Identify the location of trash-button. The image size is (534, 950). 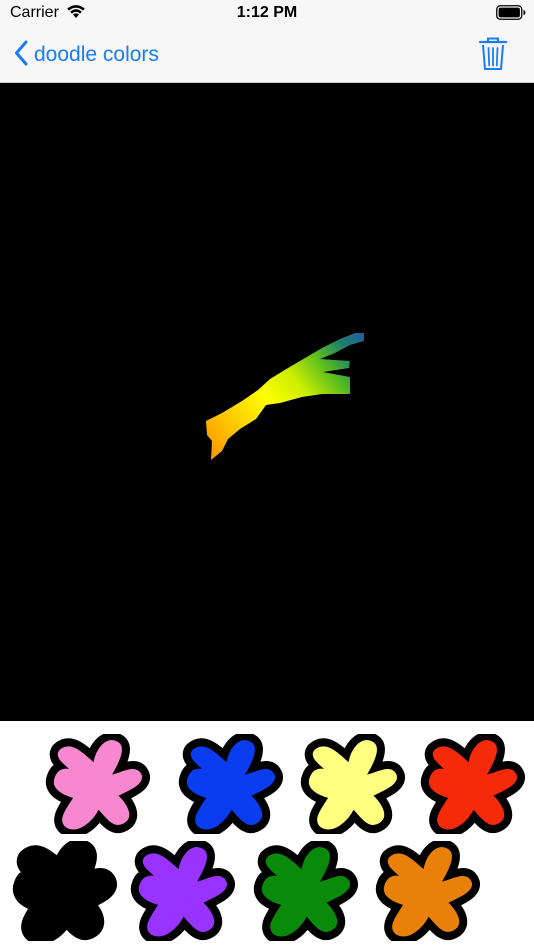
(493, 54).